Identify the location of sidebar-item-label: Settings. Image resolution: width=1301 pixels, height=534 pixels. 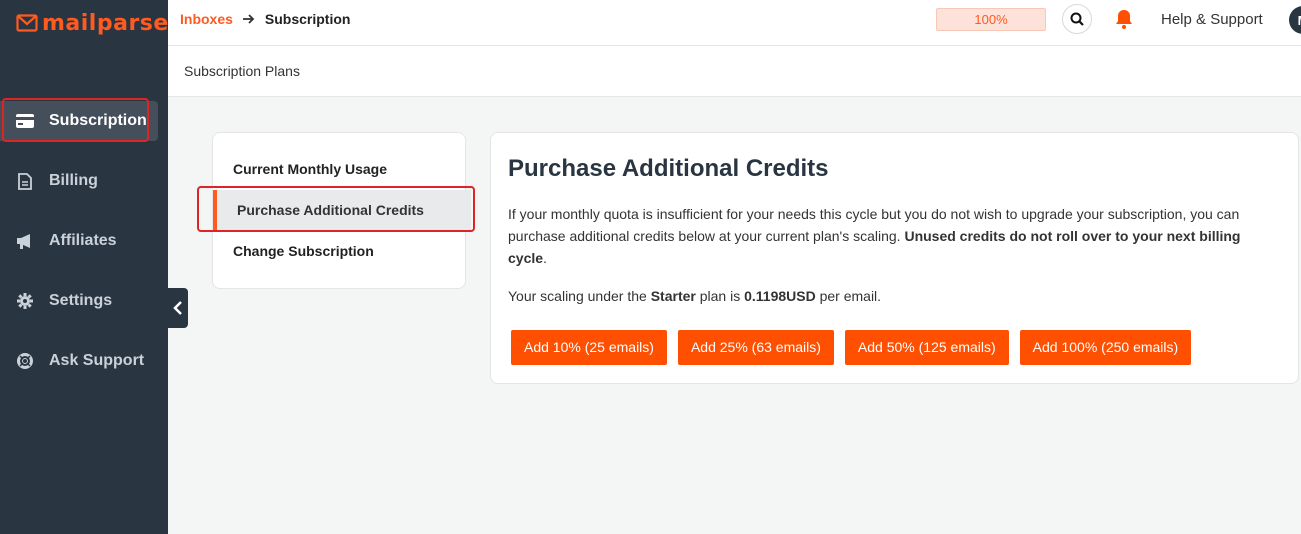
(81, 300).